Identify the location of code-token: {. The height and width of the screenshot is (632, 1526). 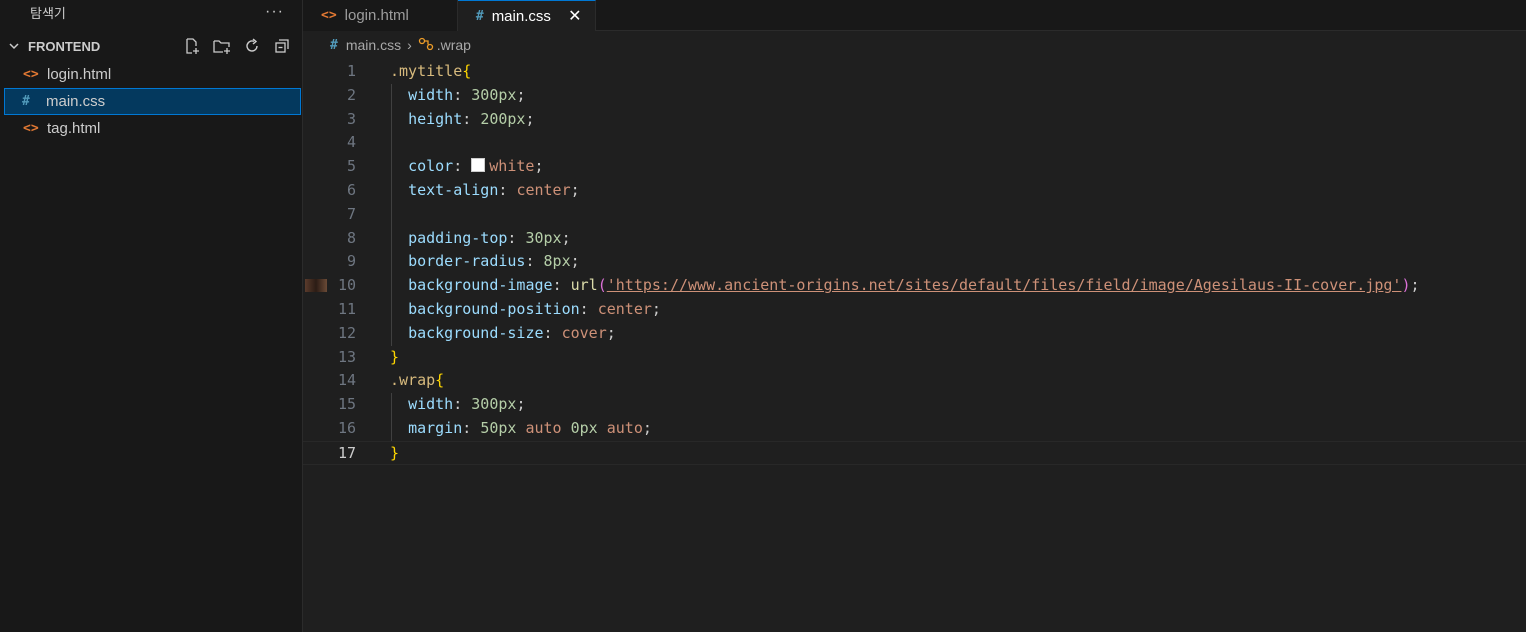
(467, 71).